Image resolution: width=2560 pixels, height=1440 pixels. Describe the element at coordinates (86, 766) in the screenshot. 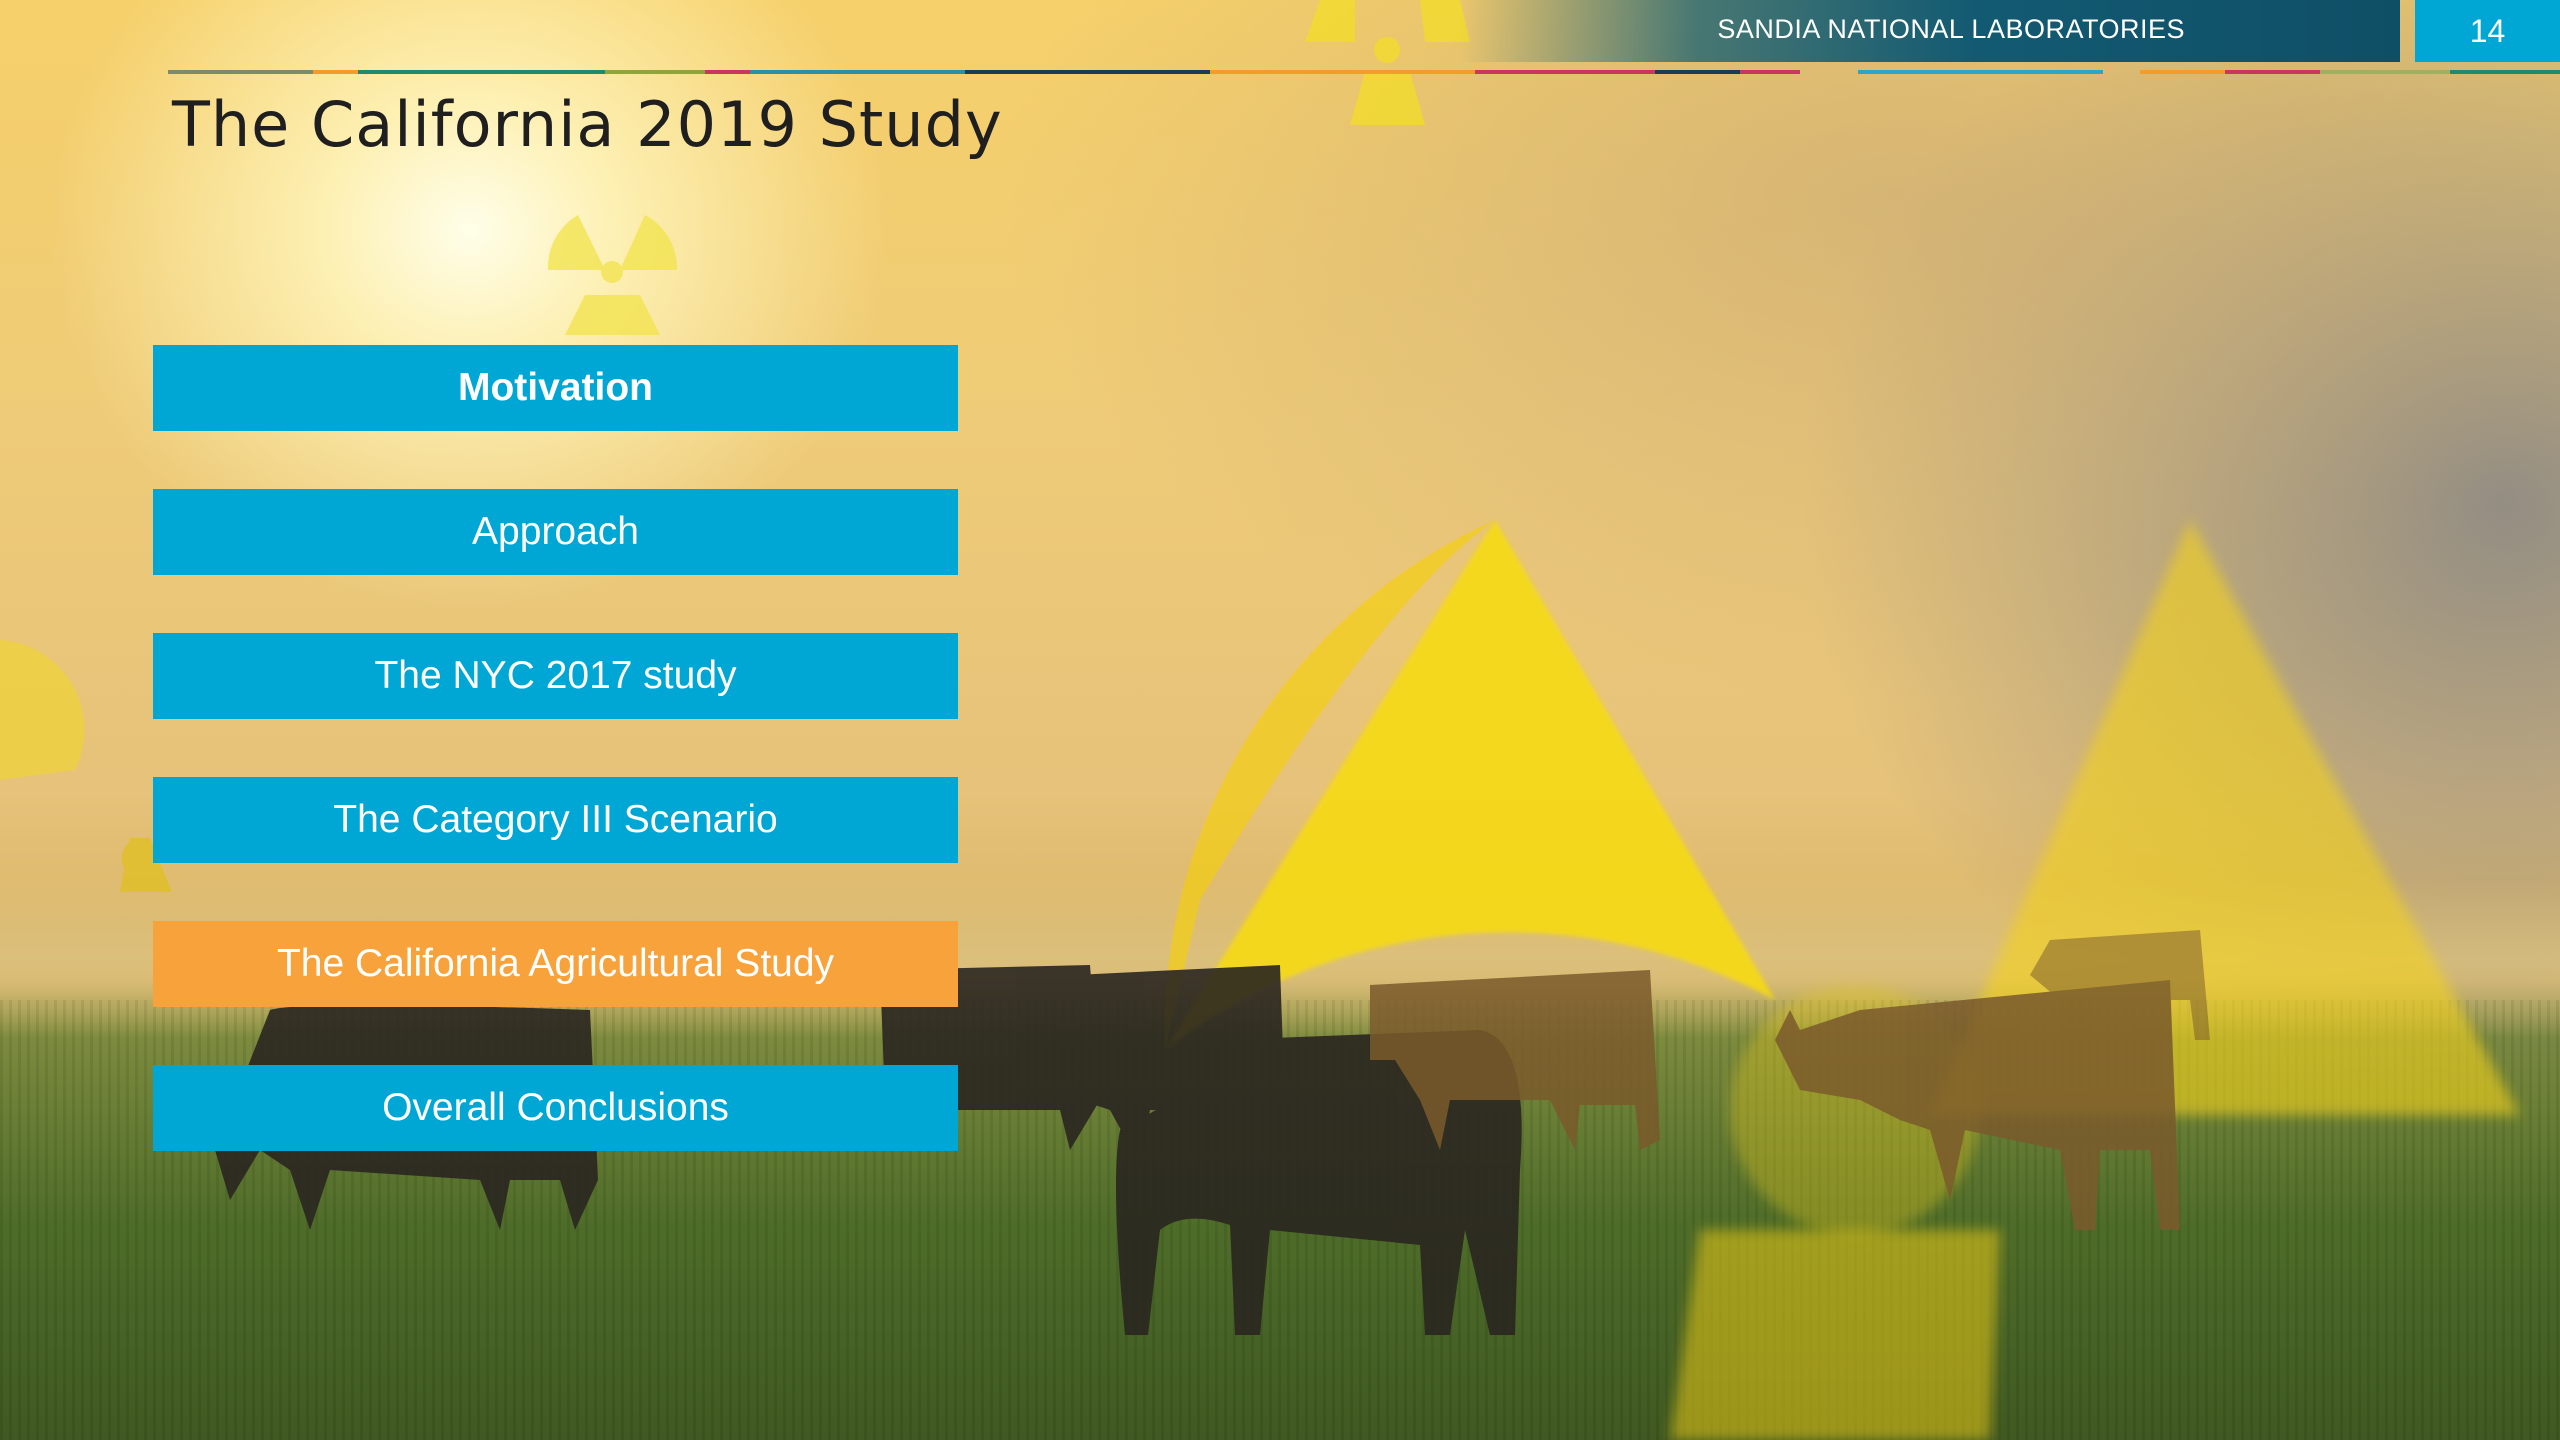

I see `edge-radiation-trefoil-icon` at that location.